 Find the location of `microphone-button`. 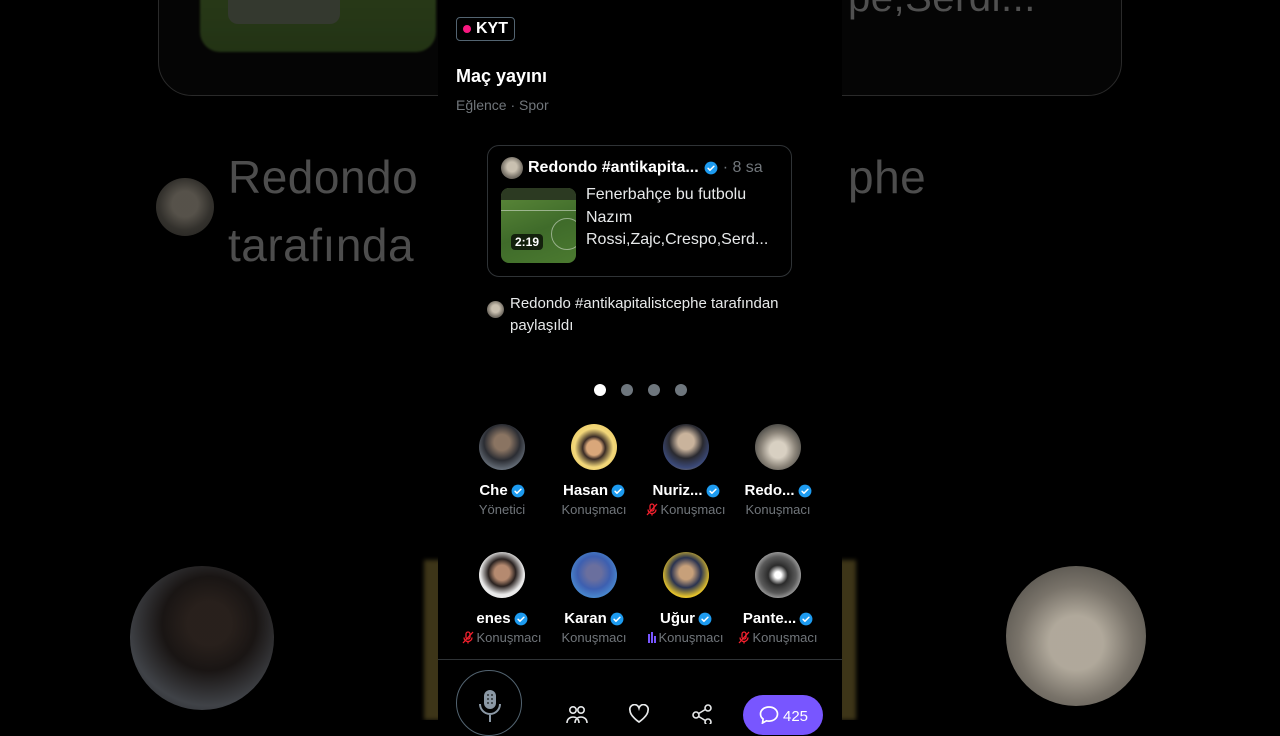

microphone-button is located at coordinates (489, 703).